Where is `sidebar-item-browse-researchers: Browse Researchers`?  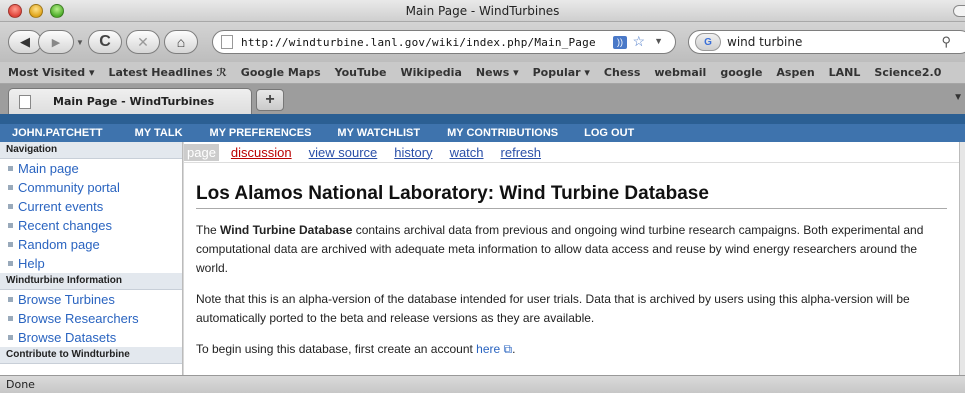
sidebar-item-browse-researchers: Browse Researchers is located at coordinates (91, 318).